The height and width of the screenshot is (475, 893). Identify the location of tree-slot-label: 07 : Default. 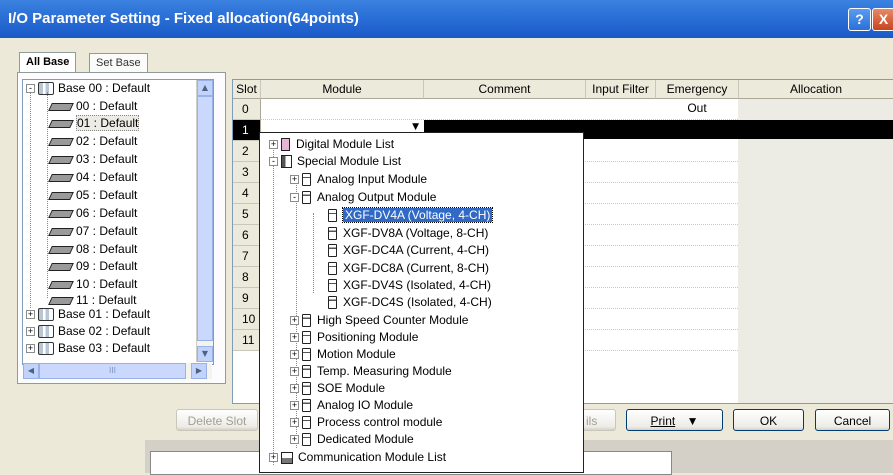
(107, 231).